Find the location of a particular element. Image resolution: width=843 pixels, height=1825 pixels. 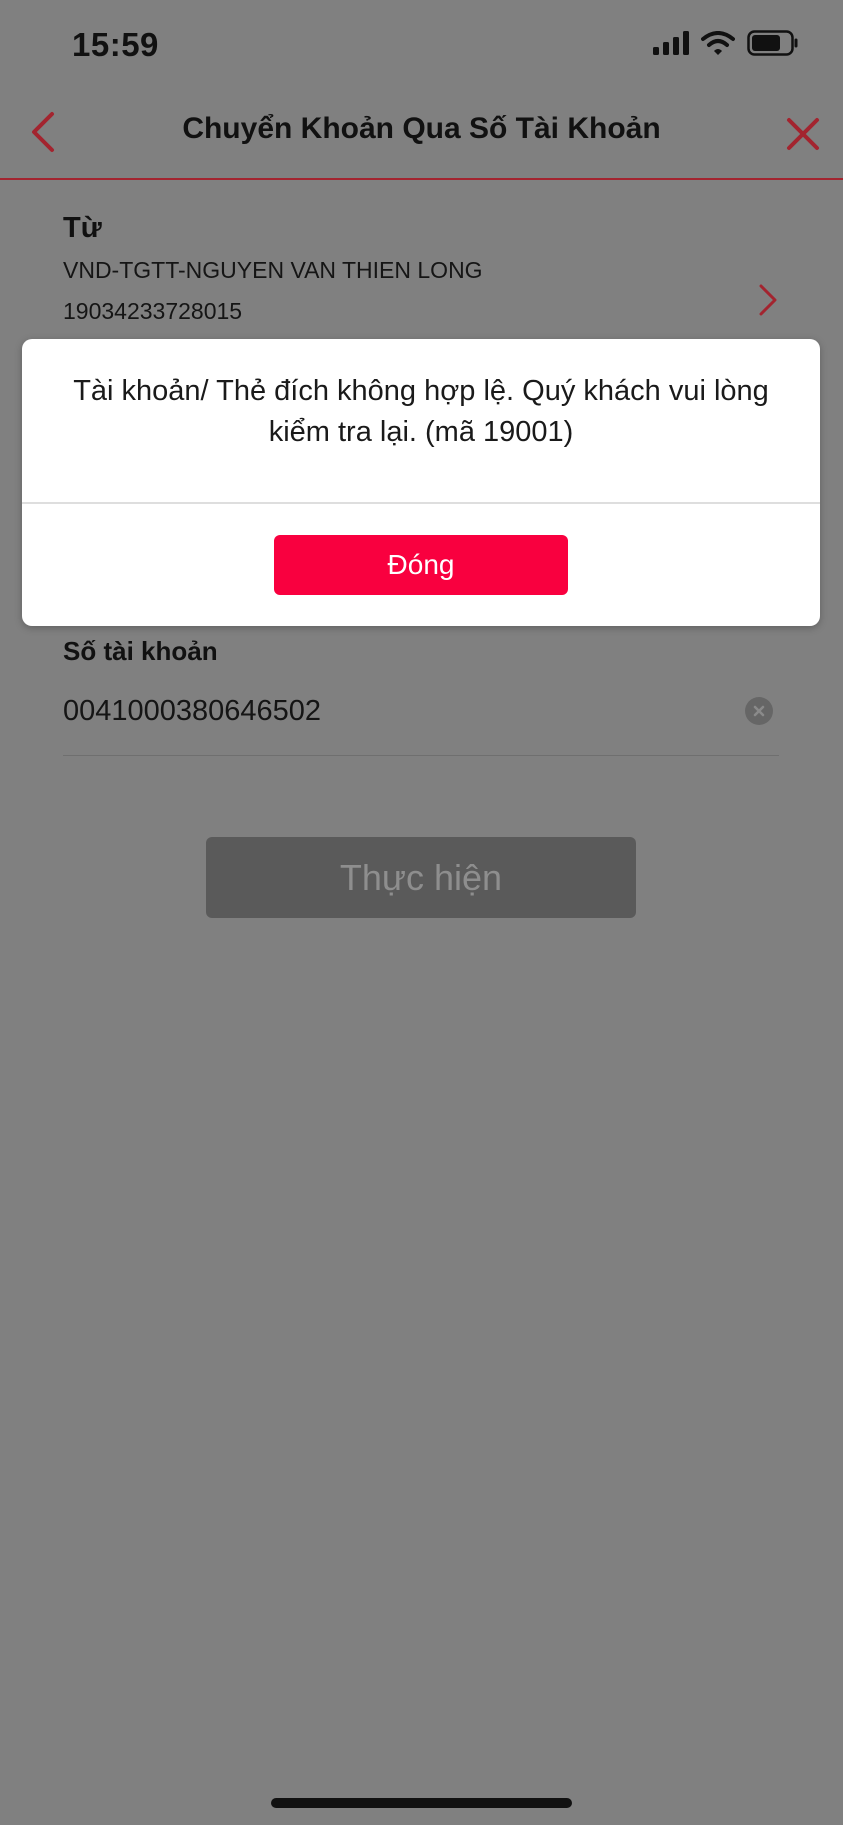

clear-icon is located at coordinates (759, 711).